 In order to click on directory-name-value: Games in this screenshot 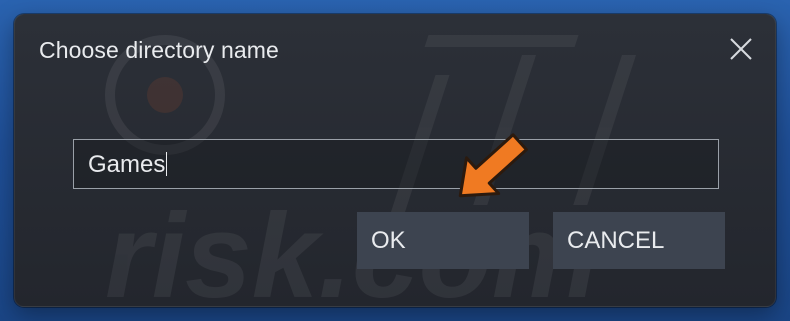, I will do `click(128, 165)`.